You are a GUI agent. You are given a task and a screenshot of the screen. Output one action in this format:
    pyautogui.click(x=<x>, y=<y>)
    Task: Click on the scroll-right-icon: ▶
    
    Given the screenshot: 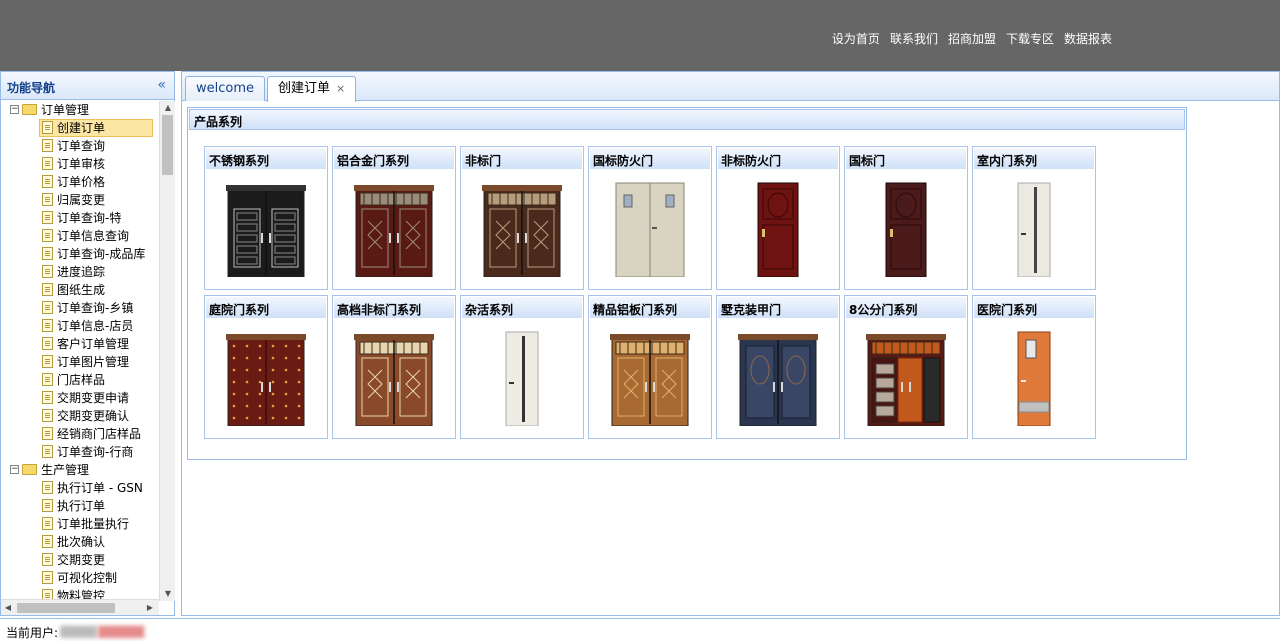 What is the action you would take?
    pyautogui.click(x=150, y=608)
    